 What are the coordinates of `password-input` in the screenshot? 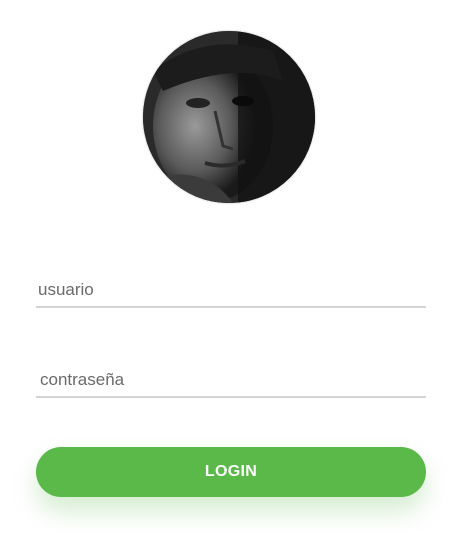 It's located at (230, 380).